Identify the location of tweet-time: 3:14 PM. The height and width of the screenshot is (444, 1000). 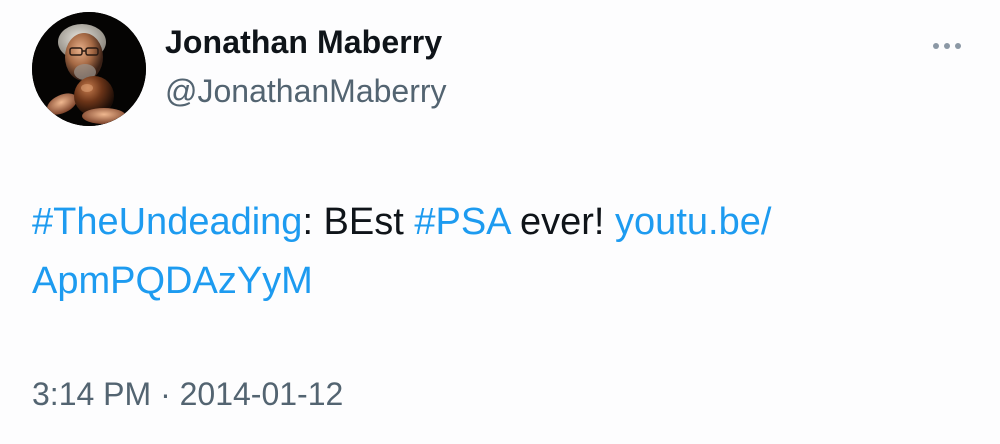
(91, 394).